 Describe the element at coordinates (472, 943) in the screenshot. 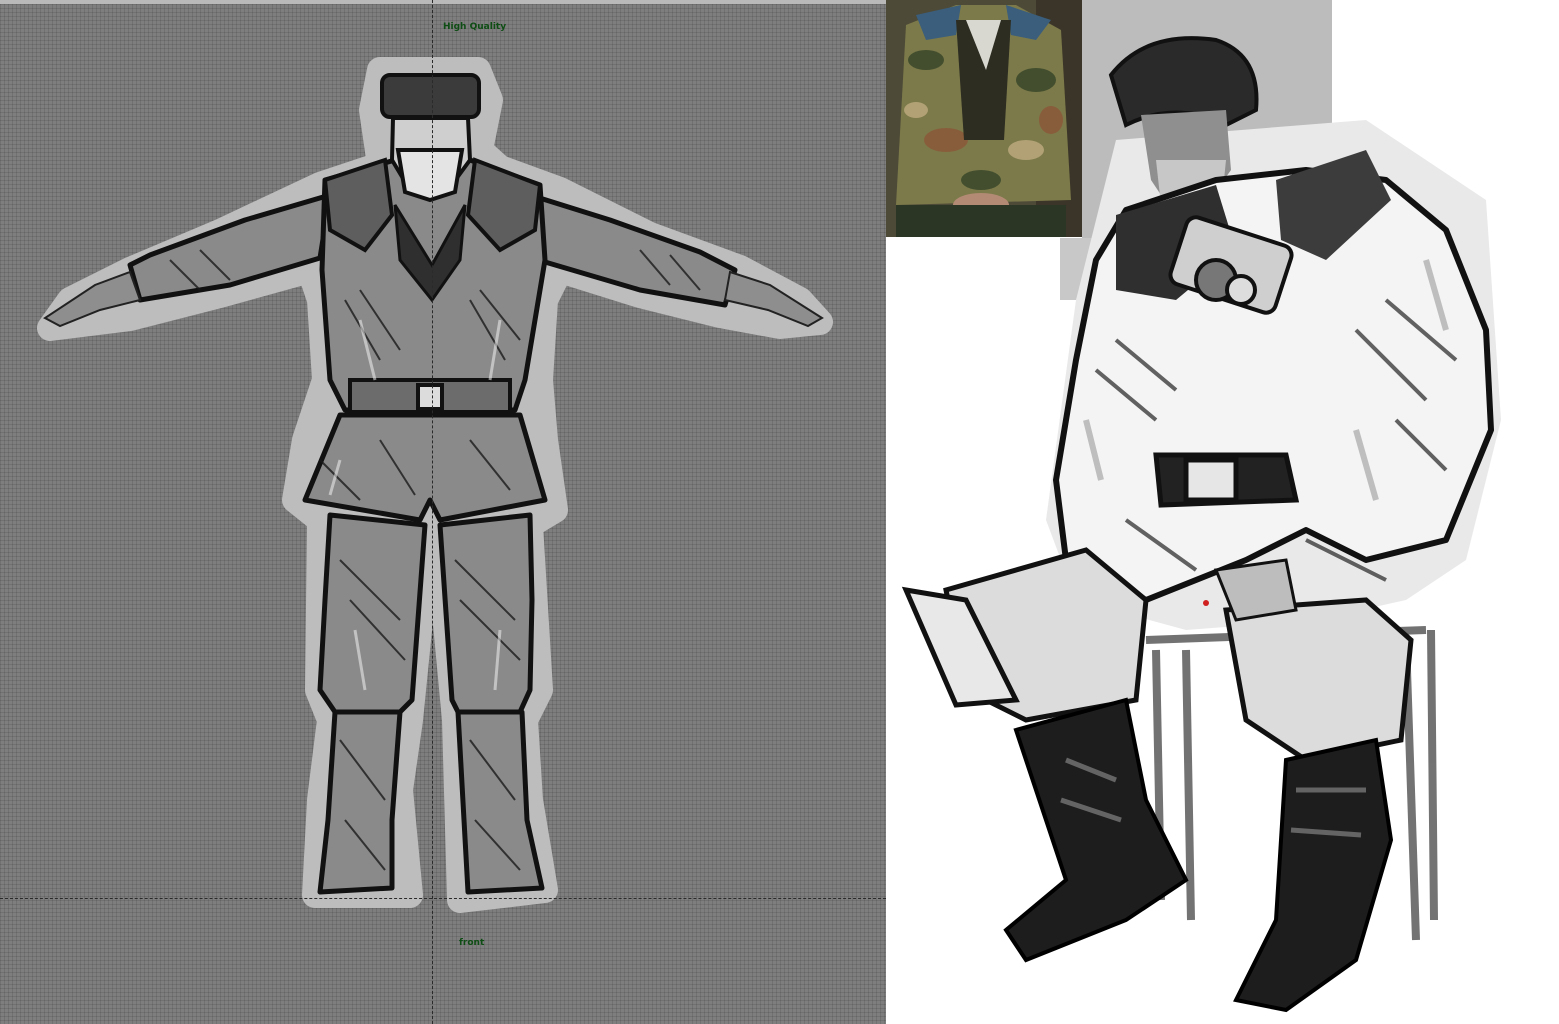

I see `view-name-label: front` at that location.